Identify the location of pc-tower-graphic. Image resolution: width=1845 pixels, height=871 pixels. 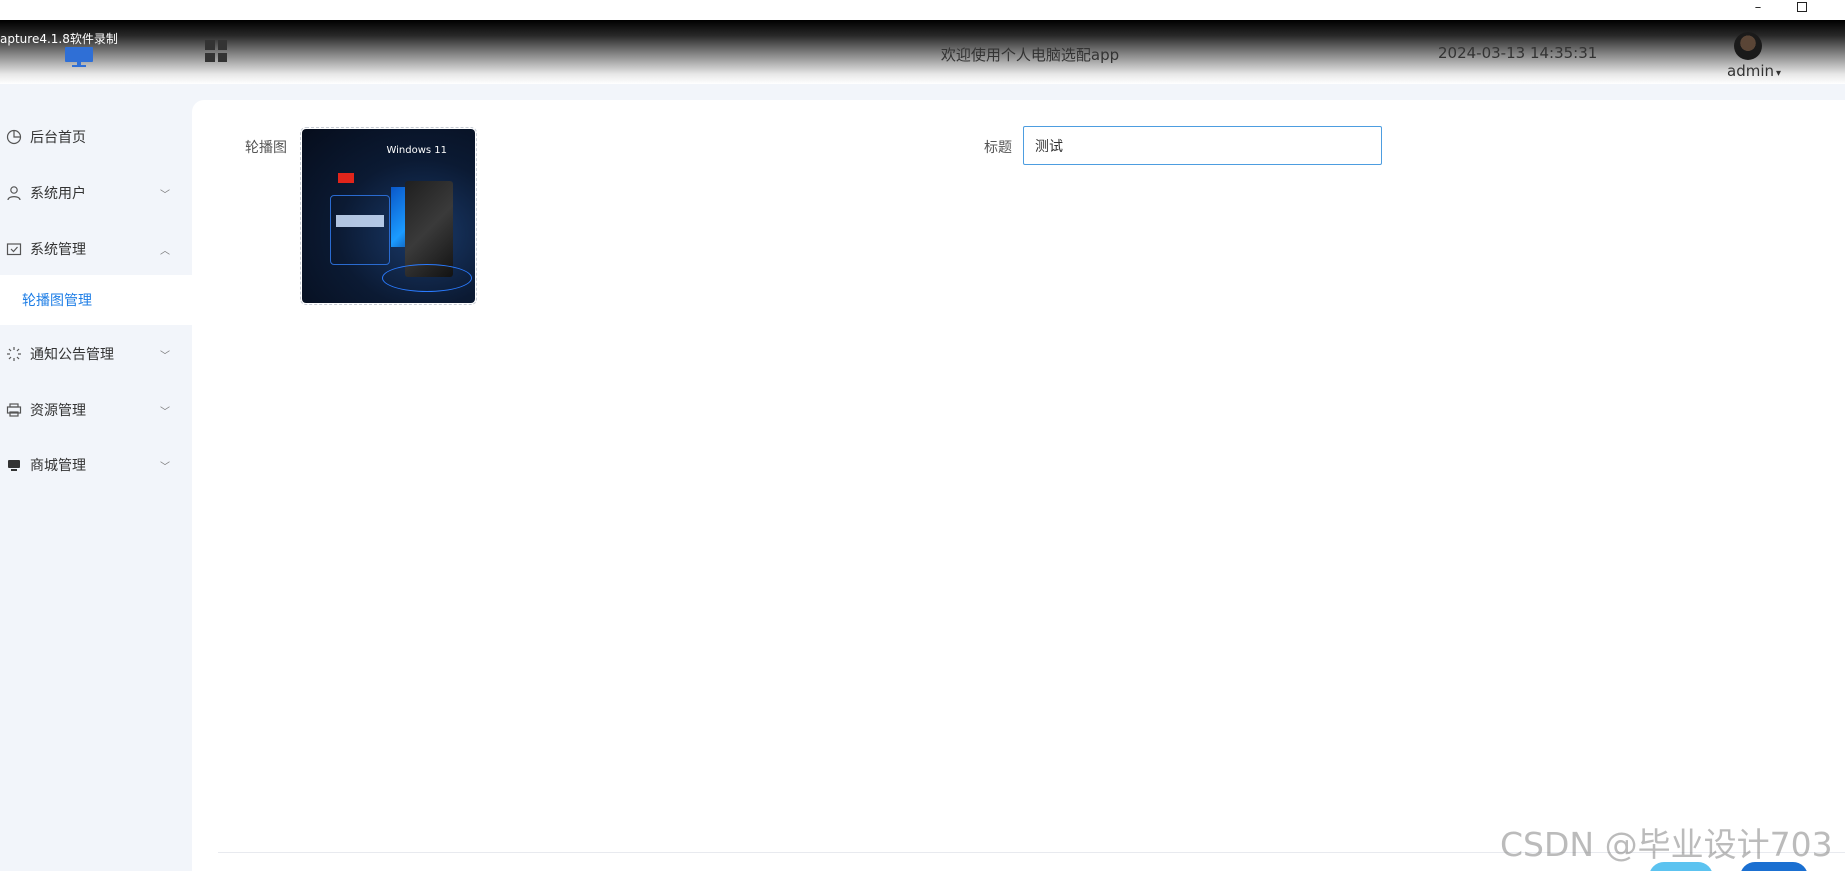
(429, 229).